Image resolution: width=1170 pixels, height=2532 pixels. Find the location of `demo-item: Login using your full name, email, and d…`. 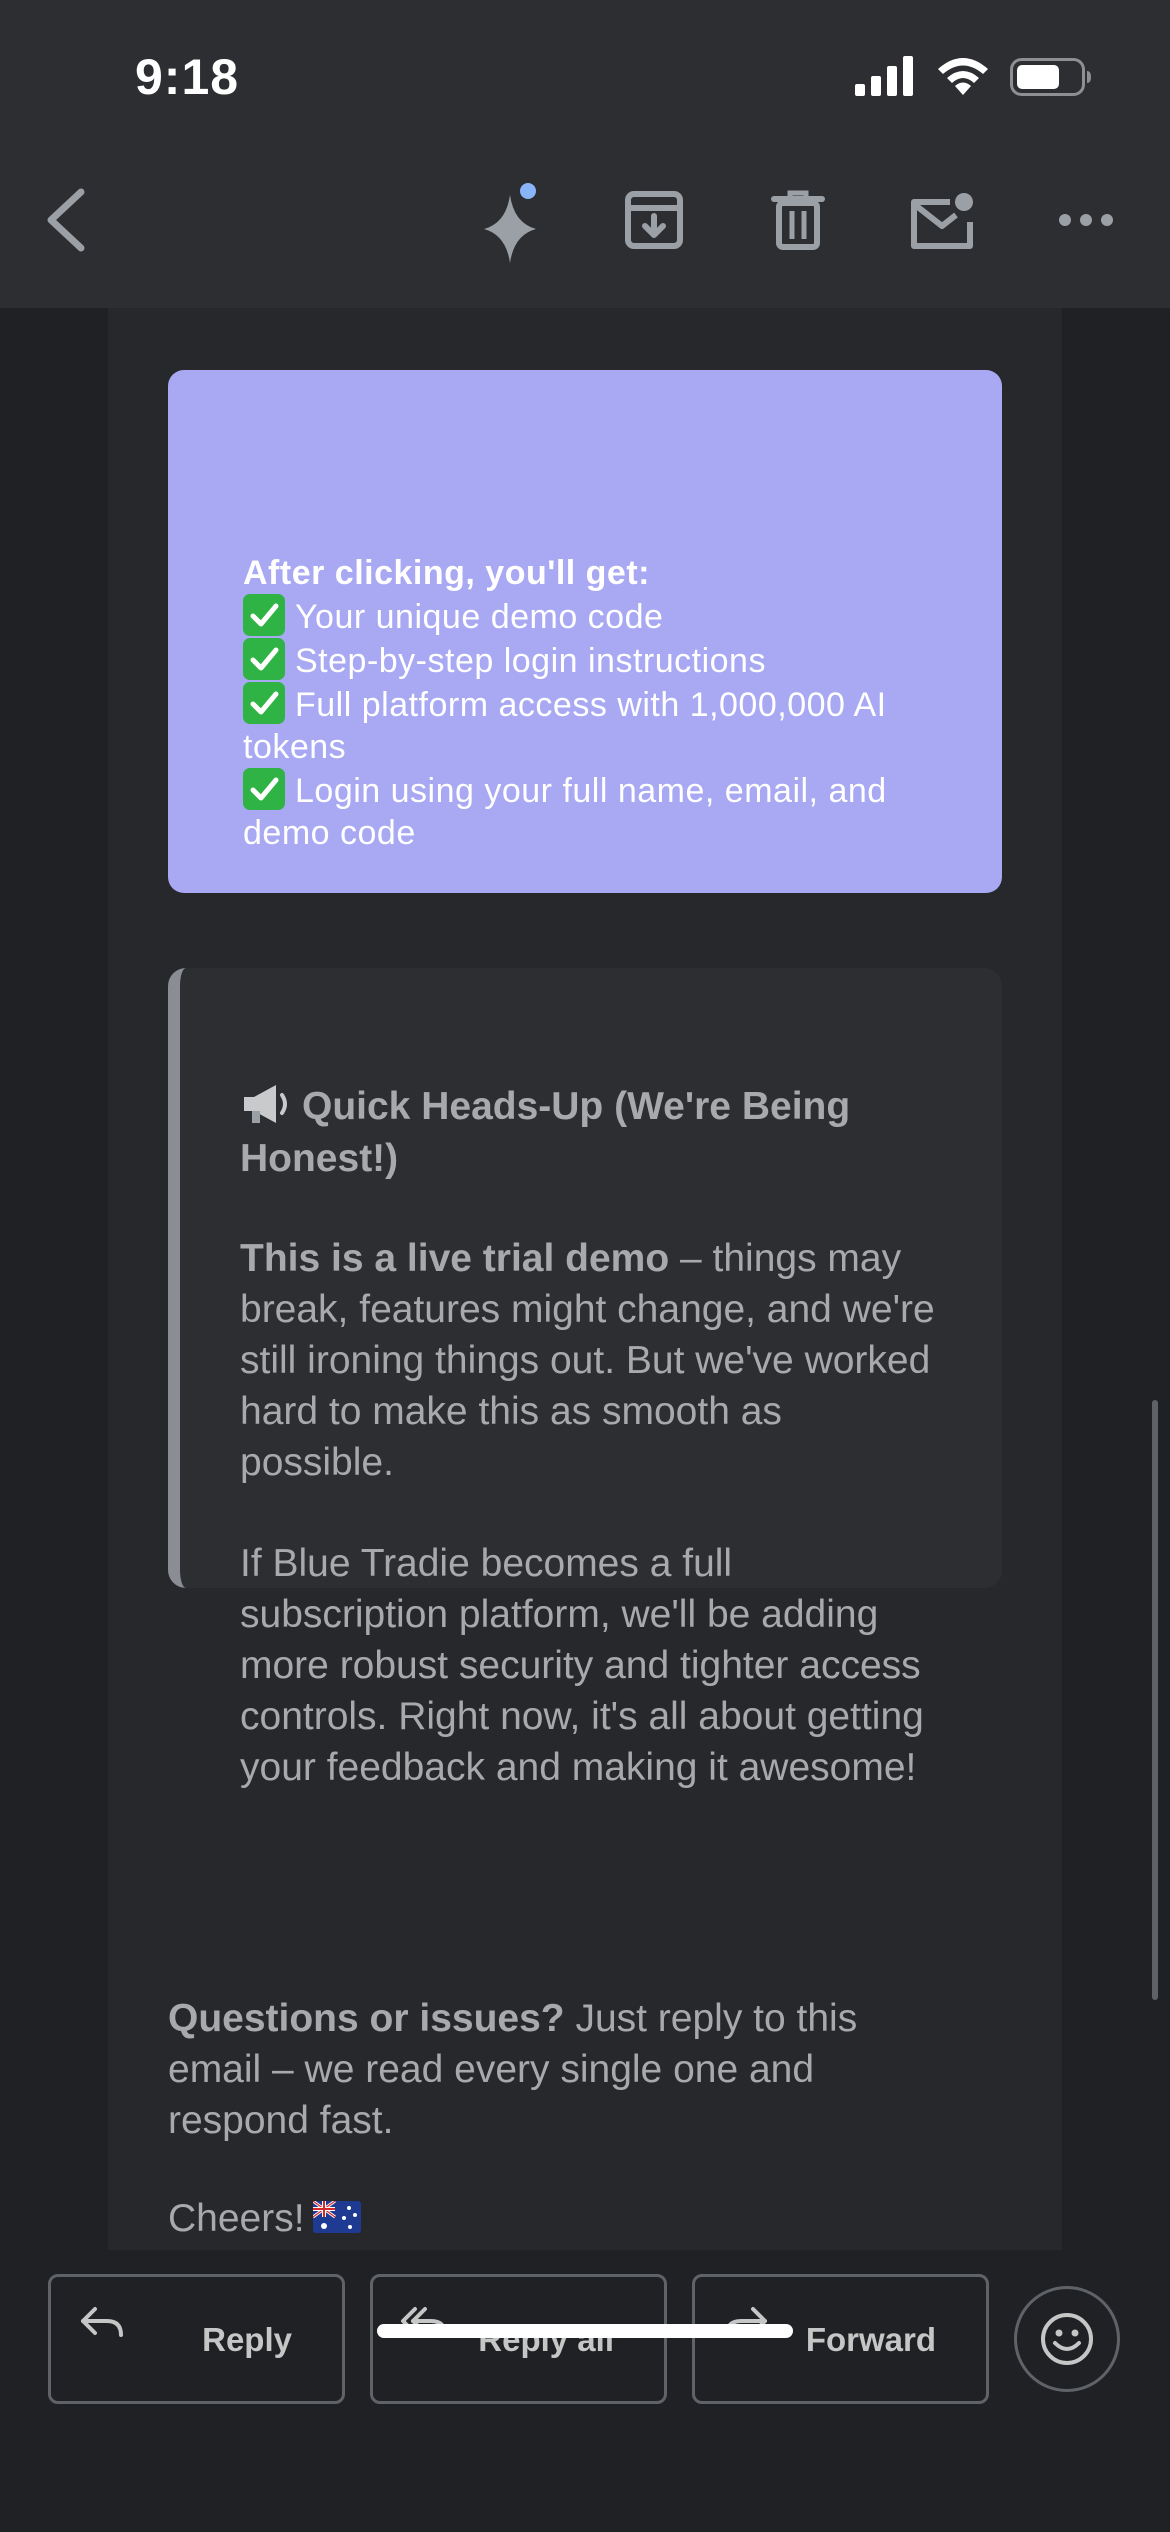

demo-item: Login using your full name, email, and d… is located at coordinates (593, 811).